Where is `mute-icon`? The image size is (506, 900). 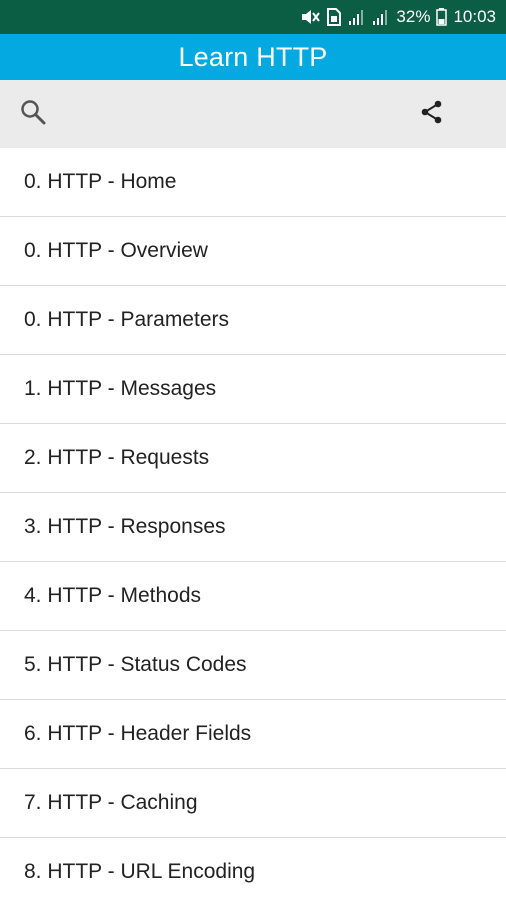
mute-icon is located at coordinates (310, 17).